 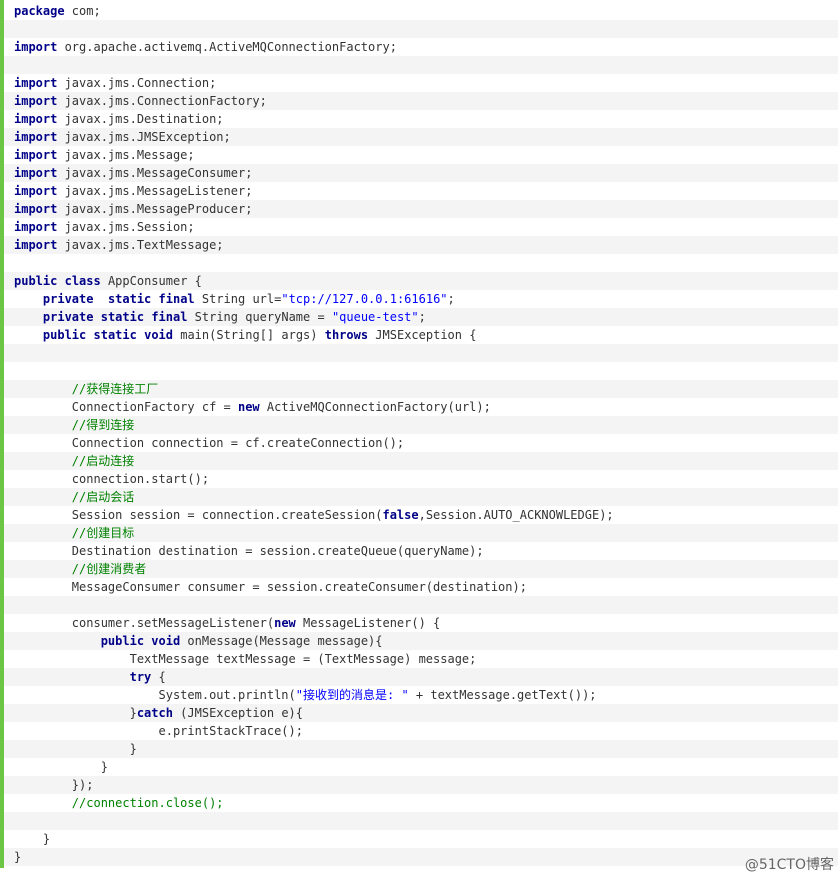 I want to click on code-keyword: false, so click(x=400, y=515).